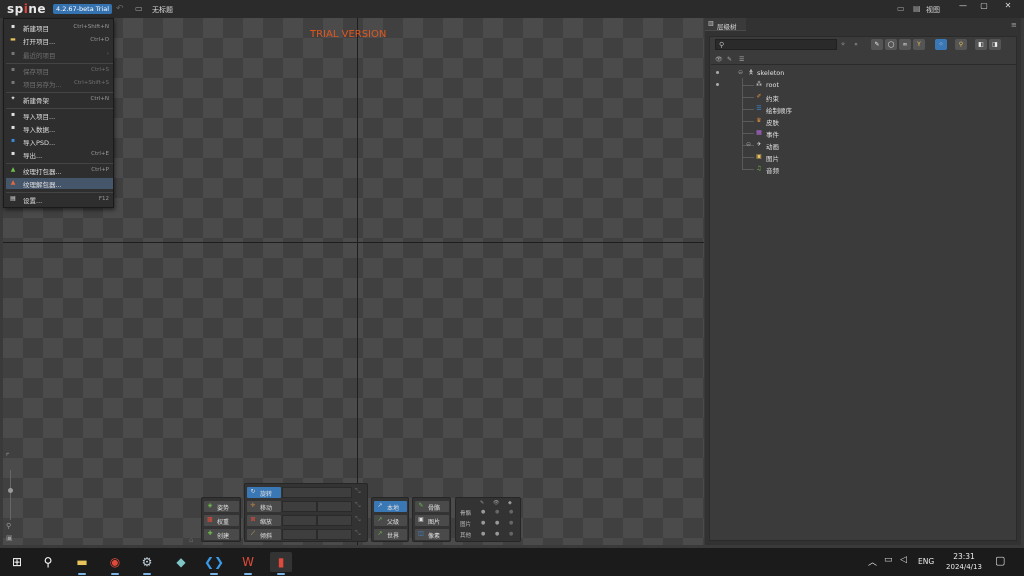  I want to click on file-explorer-icon: ▬, so click(82, 563).